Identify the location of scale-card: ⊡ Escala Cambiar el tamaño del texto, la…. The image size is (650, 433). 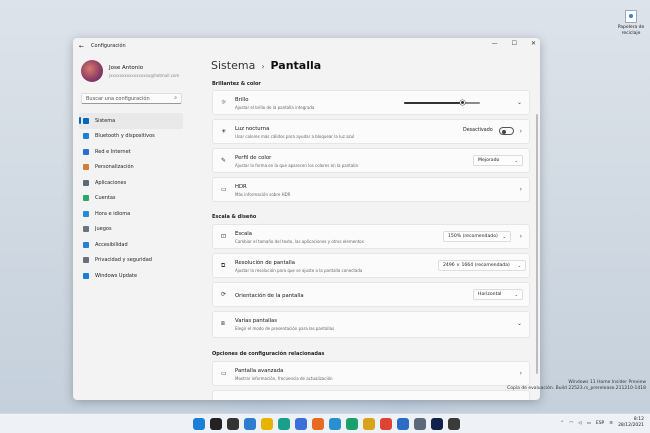
(371, 236).